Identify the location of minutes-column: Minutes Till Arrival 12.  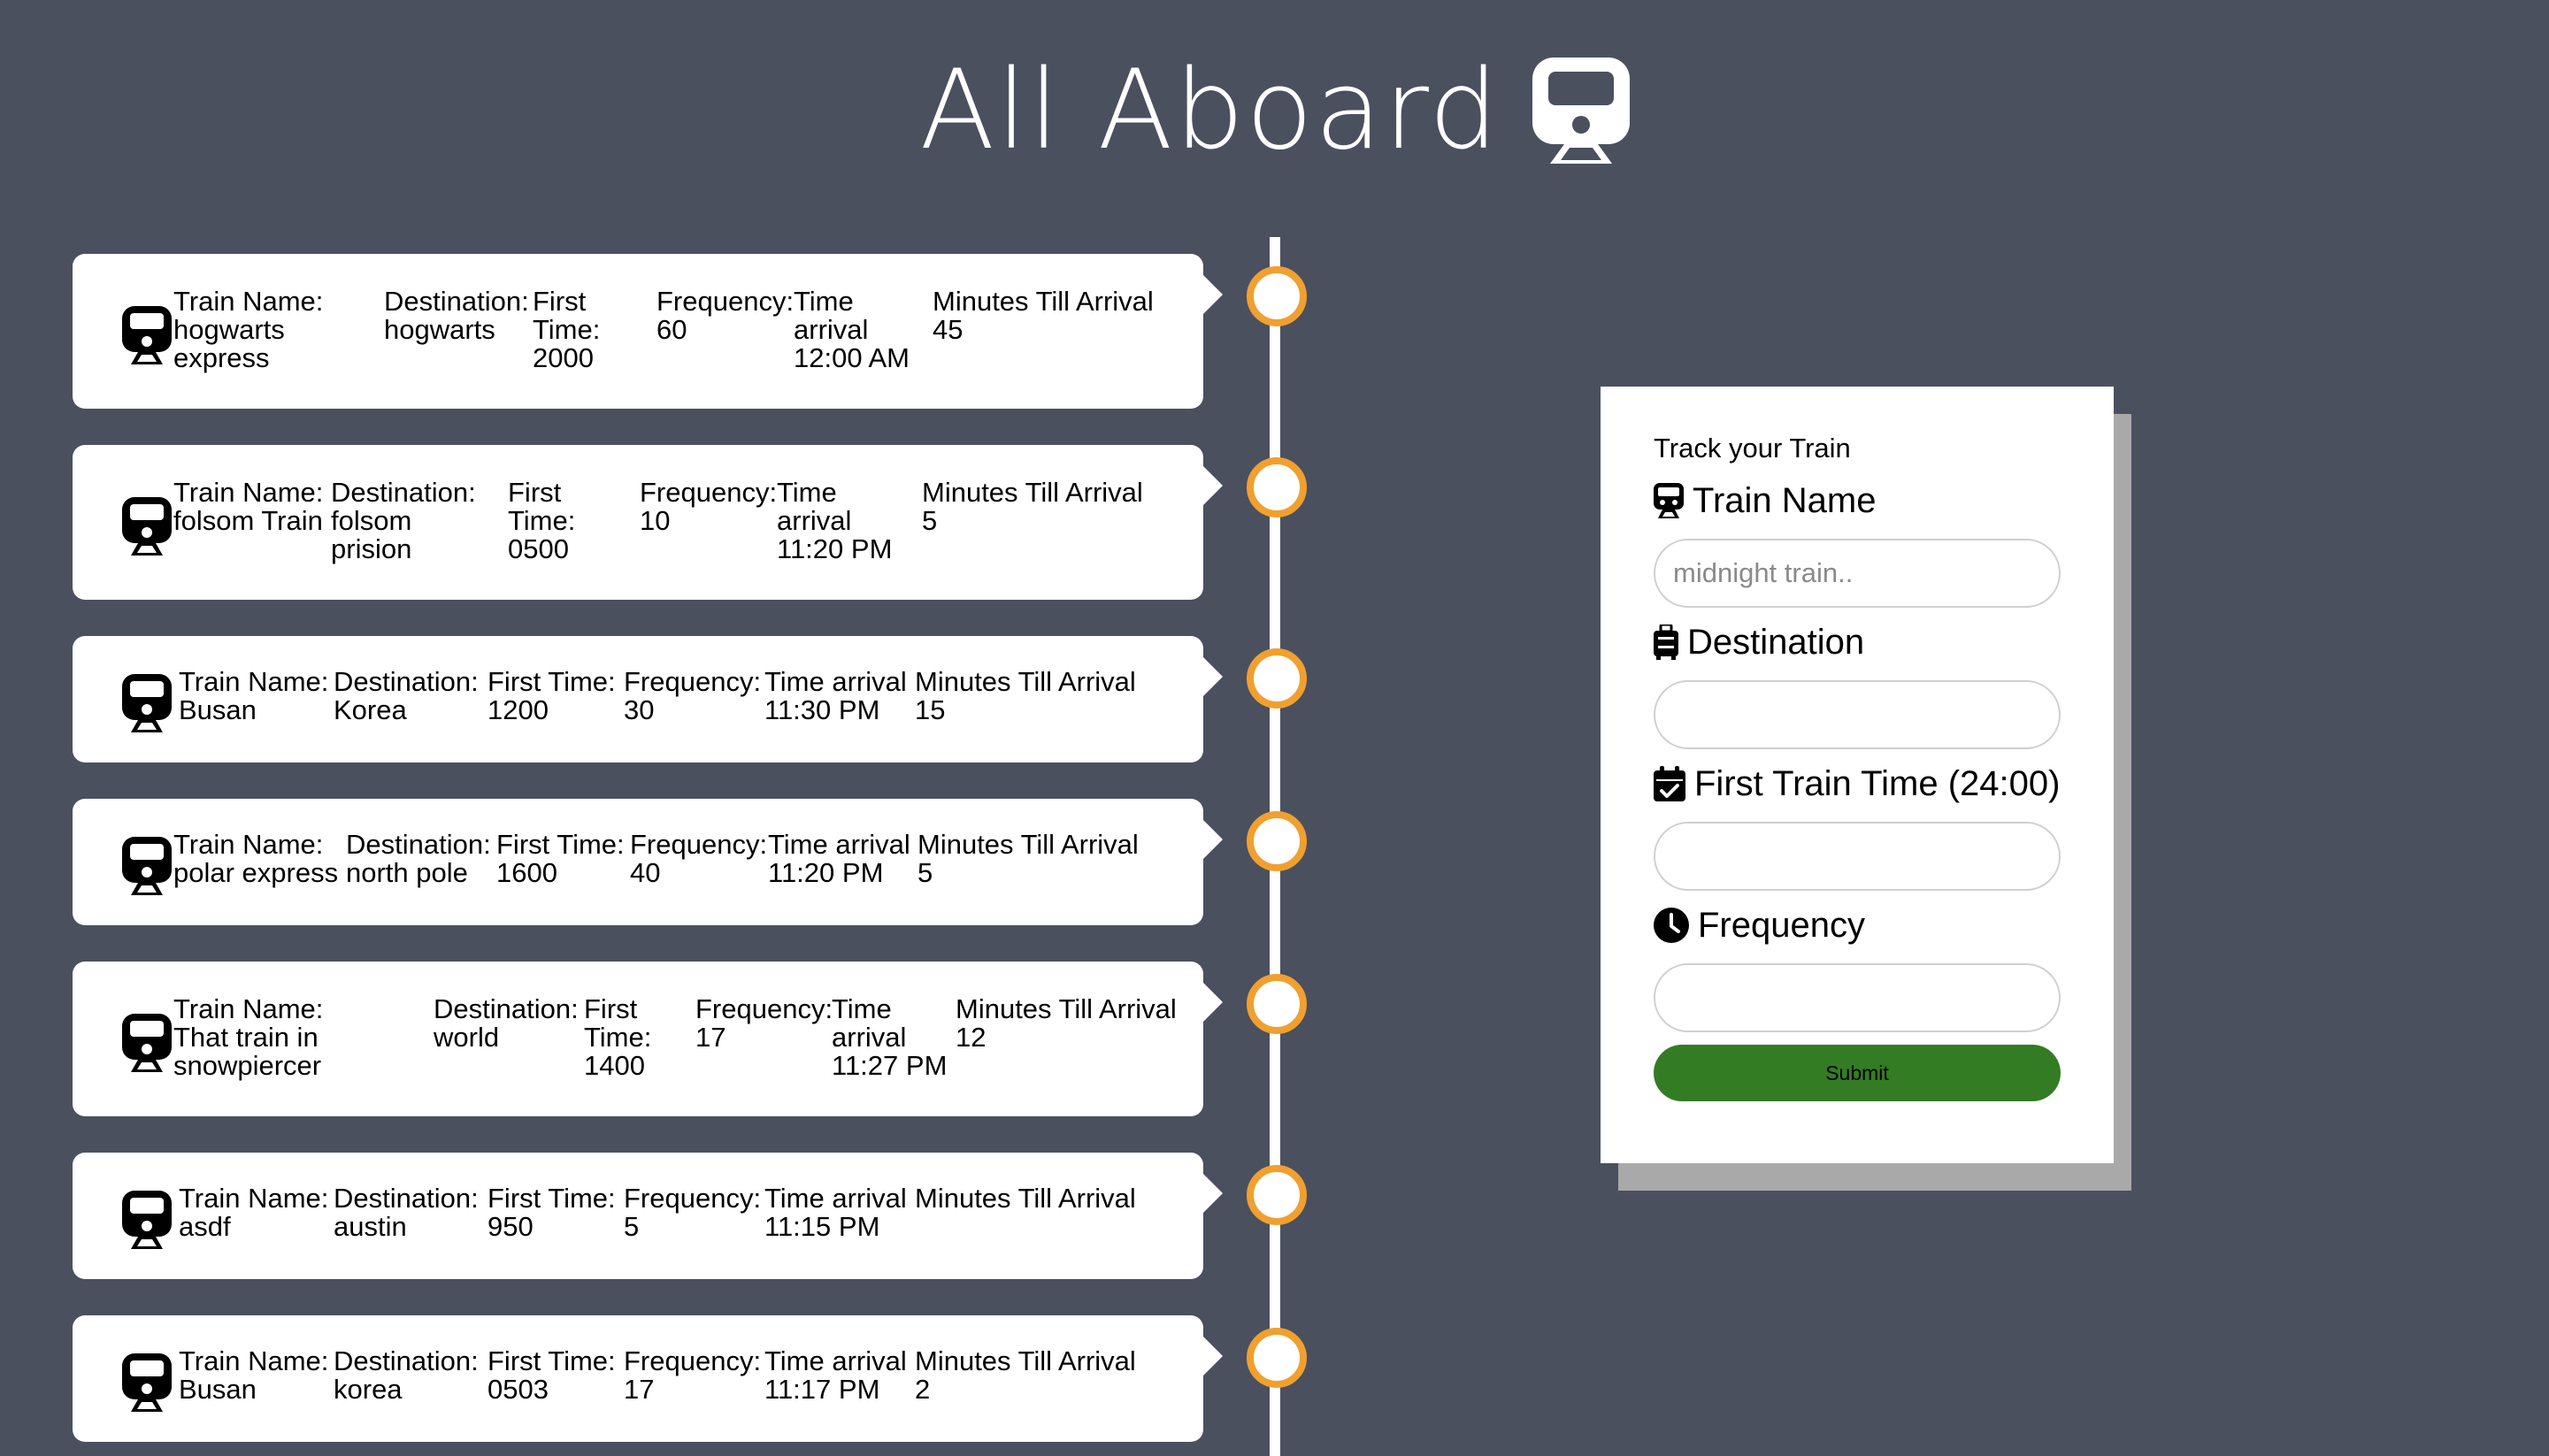
(1079, 1023).